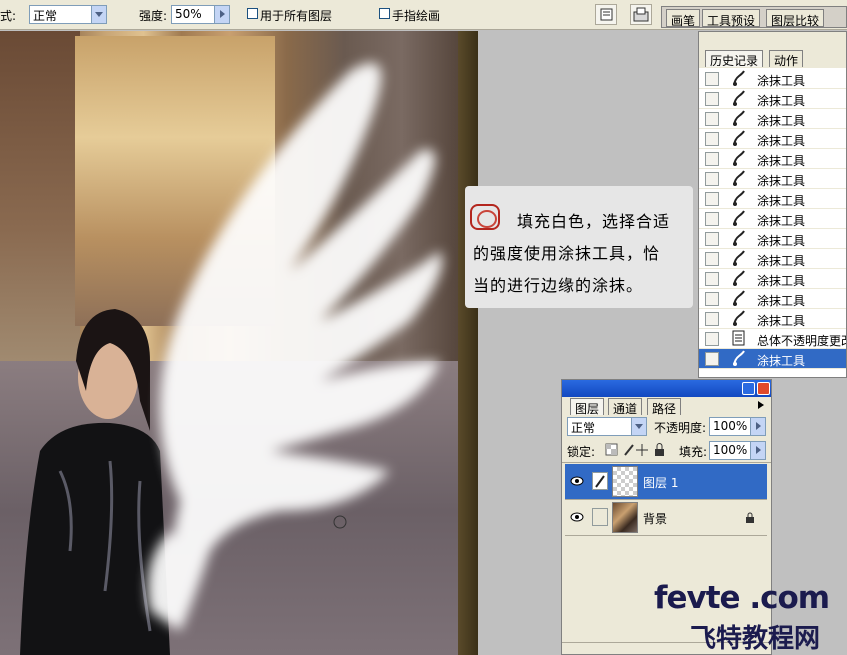  What do you see at coordinates (661, 483) in the screenshot?
I see `layer-name: 图层 1` at bounding box center [661, 483].